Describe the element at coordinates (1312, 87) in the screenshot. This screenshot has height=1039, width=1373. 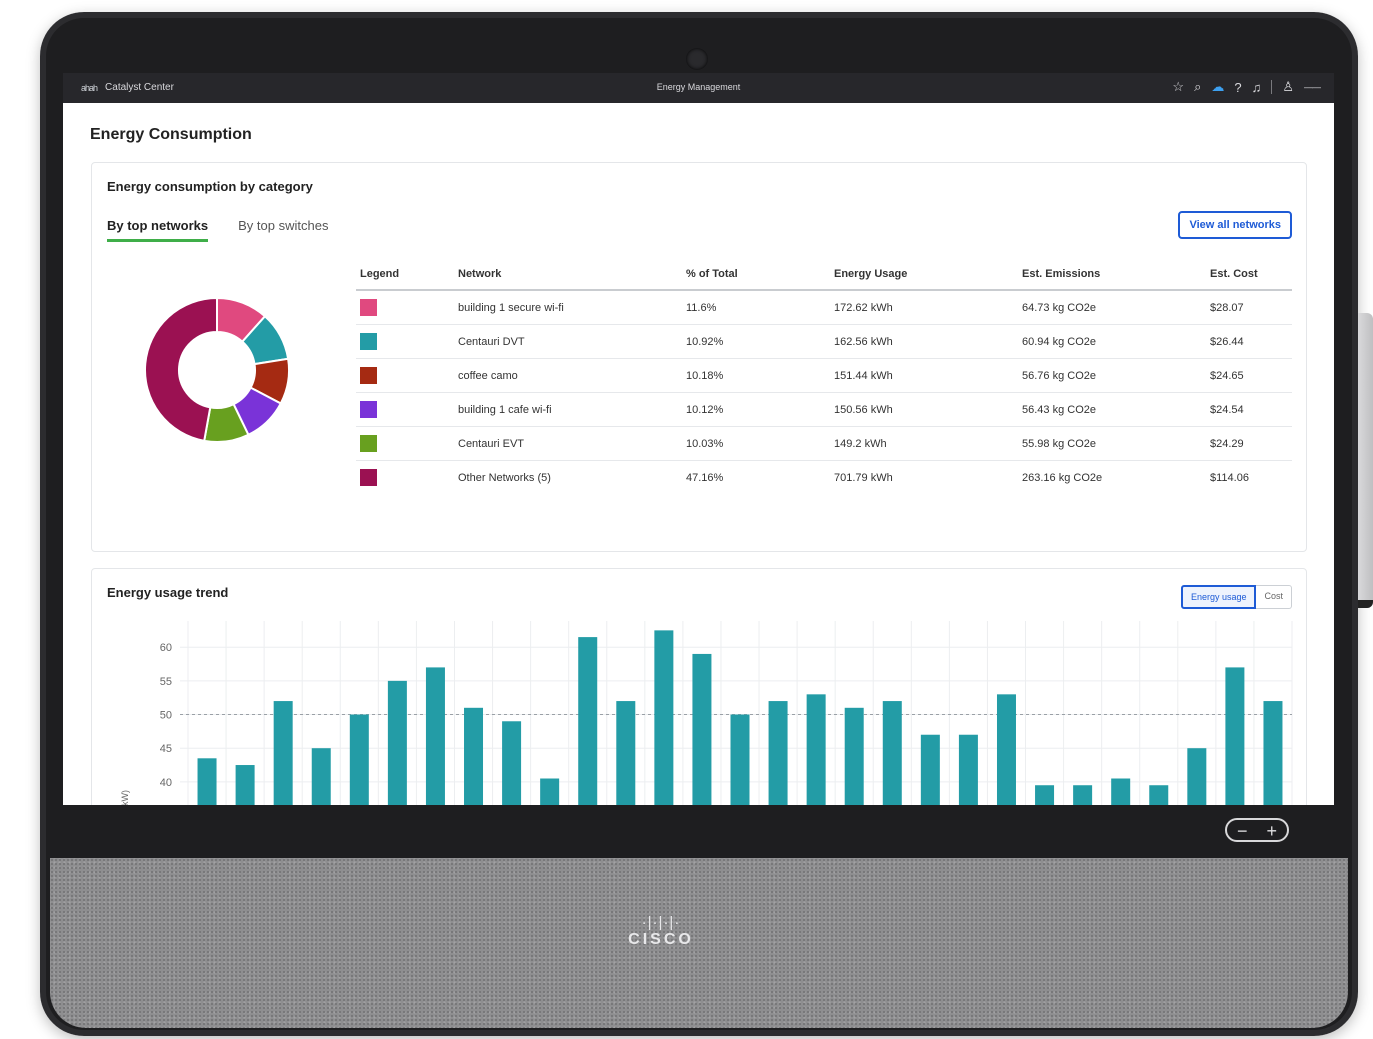
I see `user-name: ——` at that location.